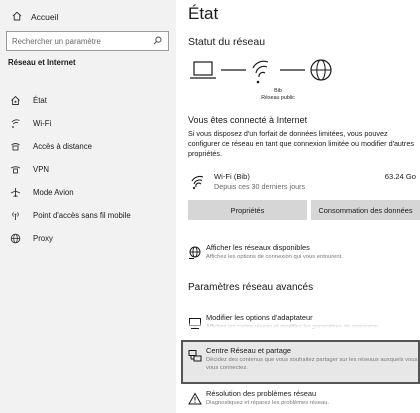 The height and width of the screenshot is (413, 420). Describe the element at coordinates (42, 123) in the screenshot. I see `sidebar-item-label: Wi-Fi` at that location.